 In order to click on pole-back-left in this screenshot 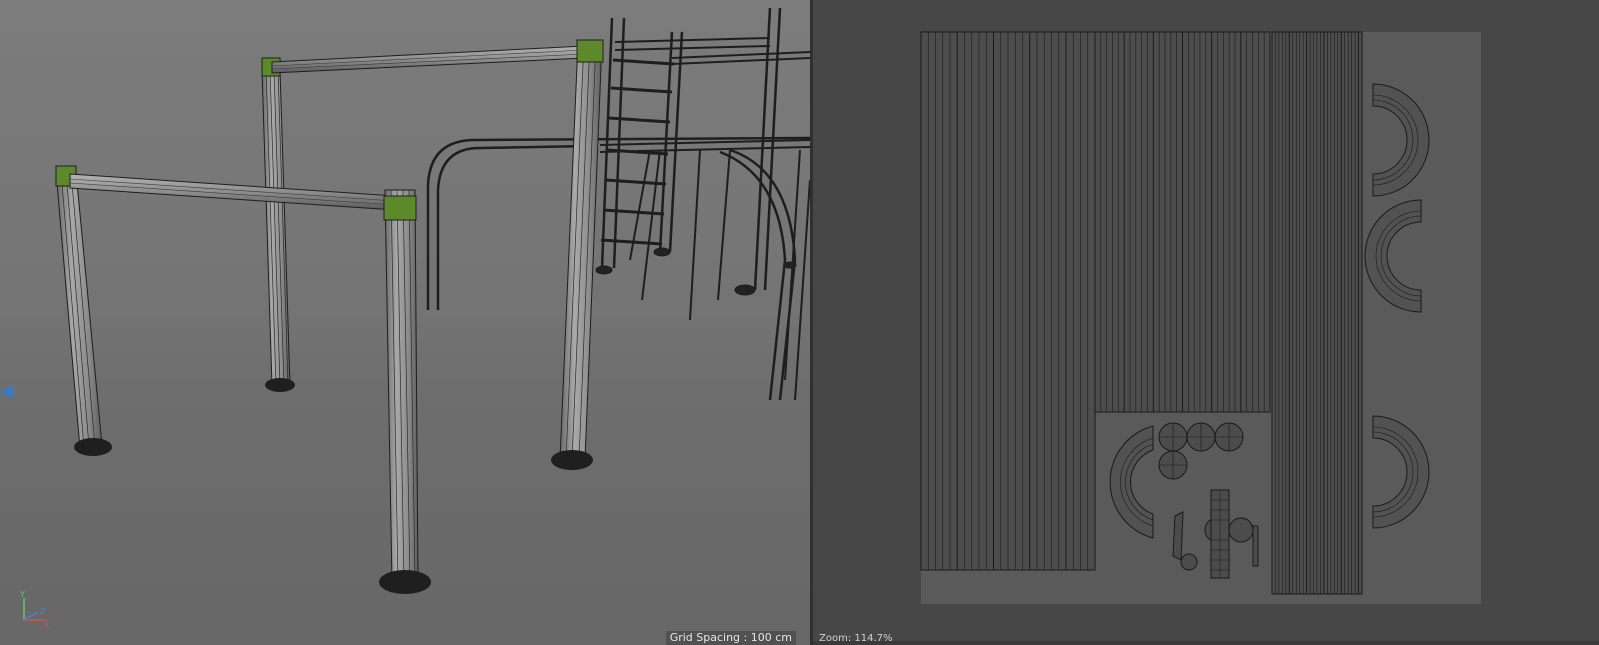, I will do `click(278, 224)`.